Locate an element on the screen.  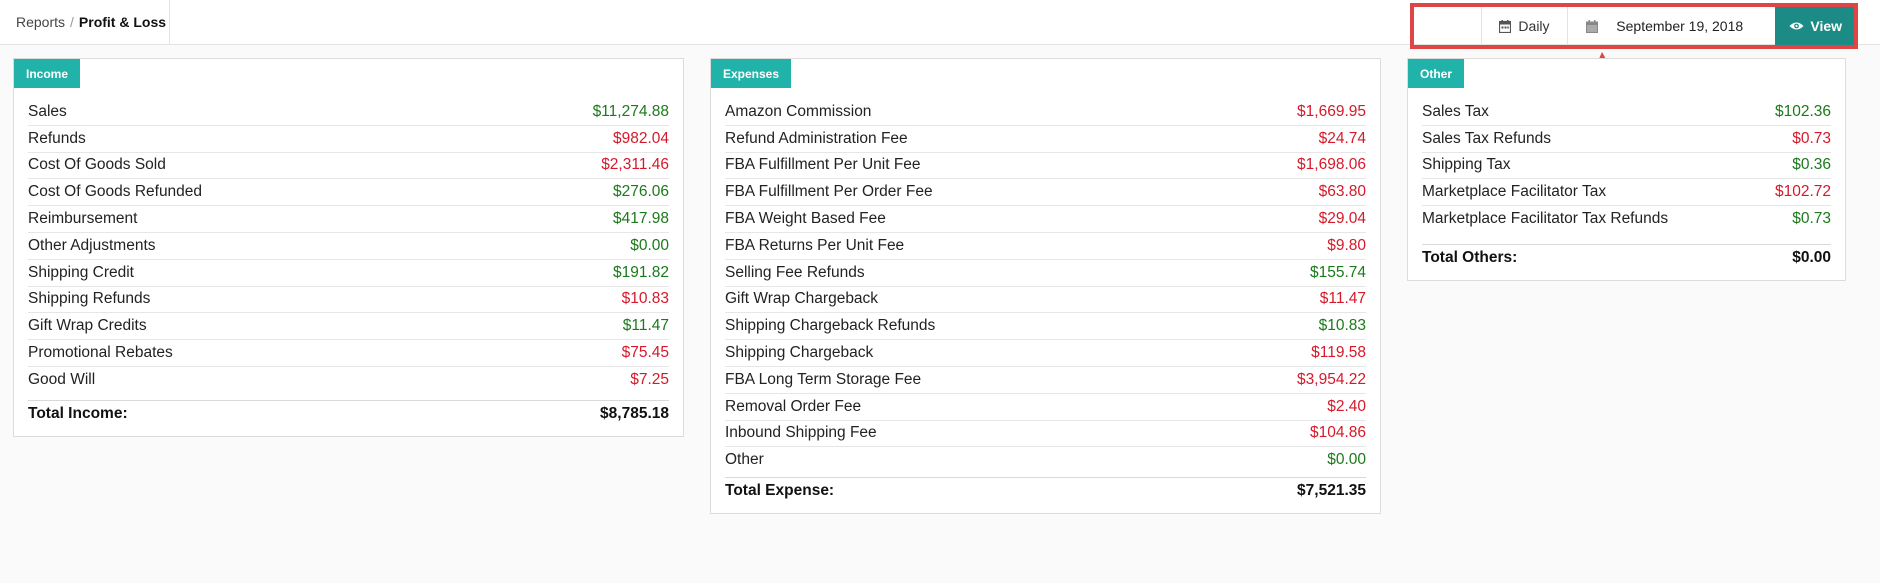
row-value: $0.36 is located at coordinates (1811, 165).